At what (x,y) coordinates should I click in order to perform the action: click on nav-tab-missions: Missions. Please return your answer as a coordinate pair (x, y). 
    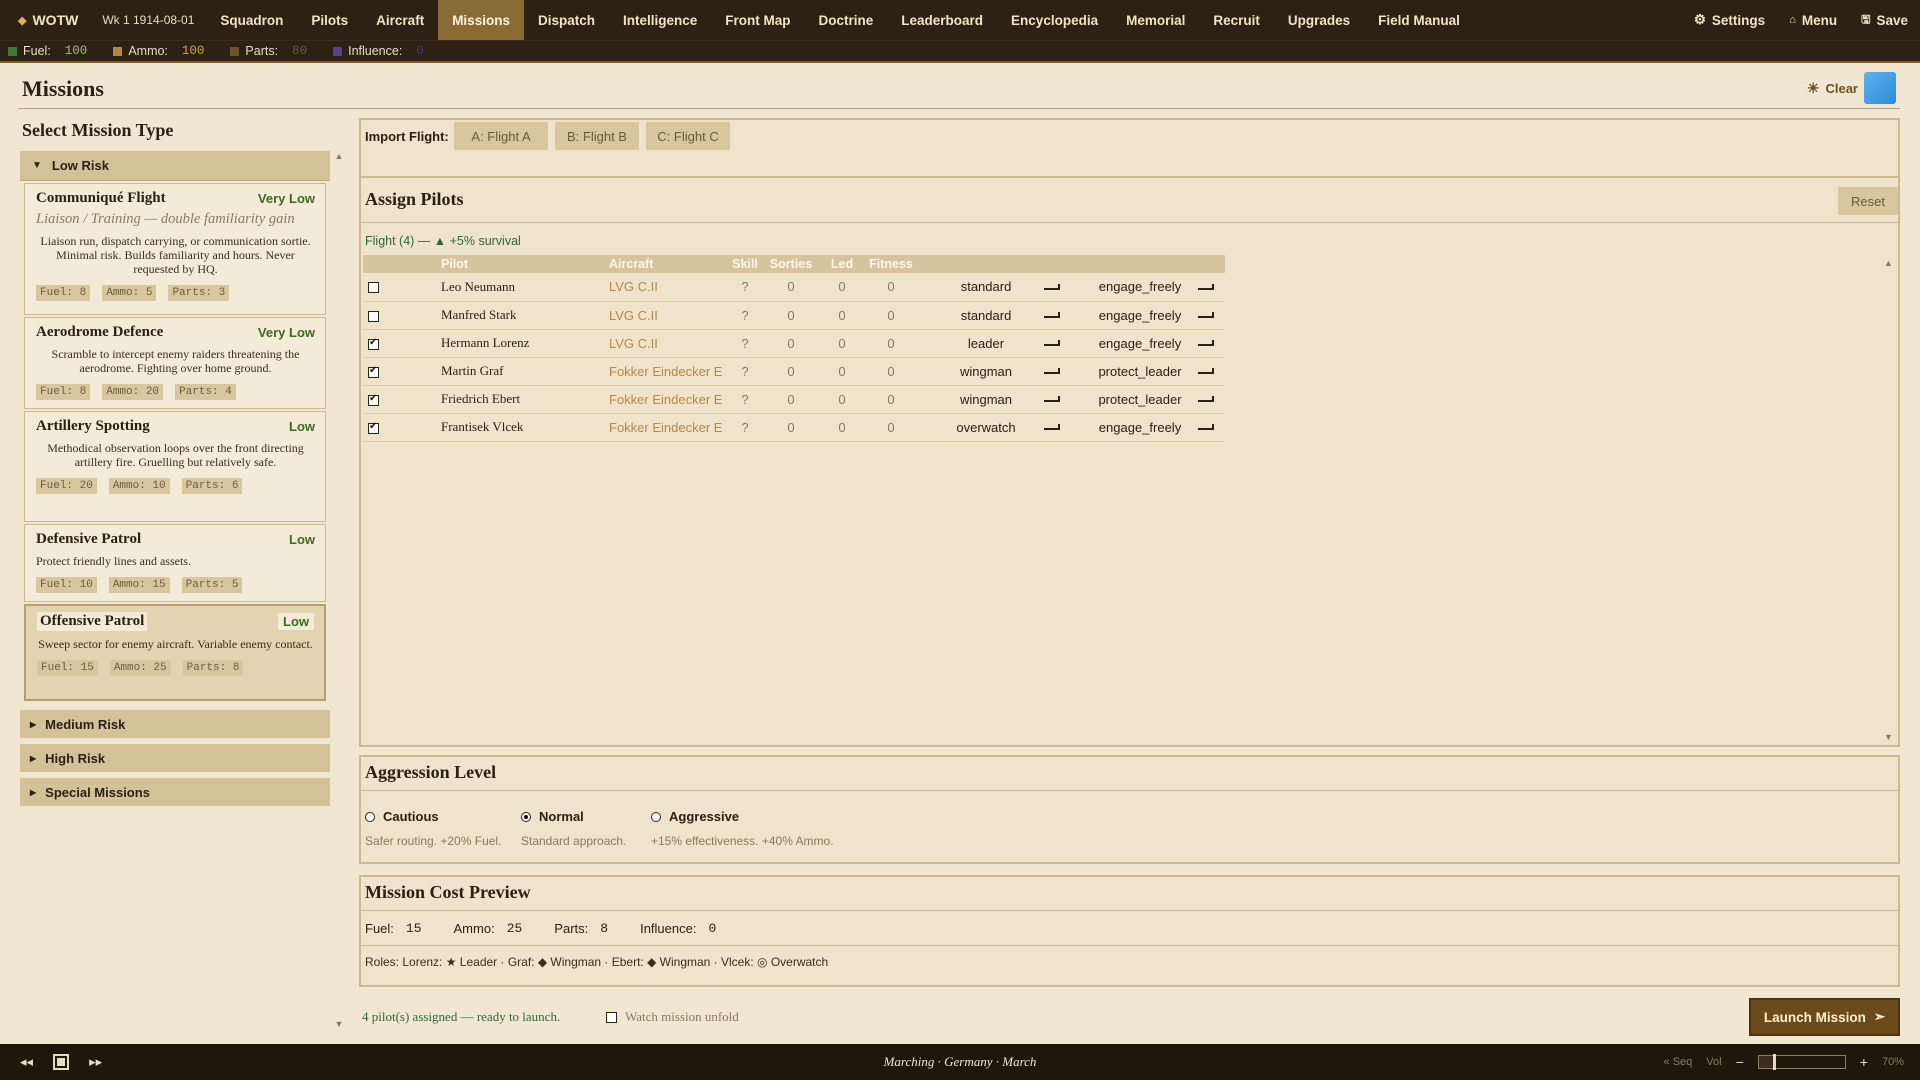
    Looking at the image, I should click on (481, 20).